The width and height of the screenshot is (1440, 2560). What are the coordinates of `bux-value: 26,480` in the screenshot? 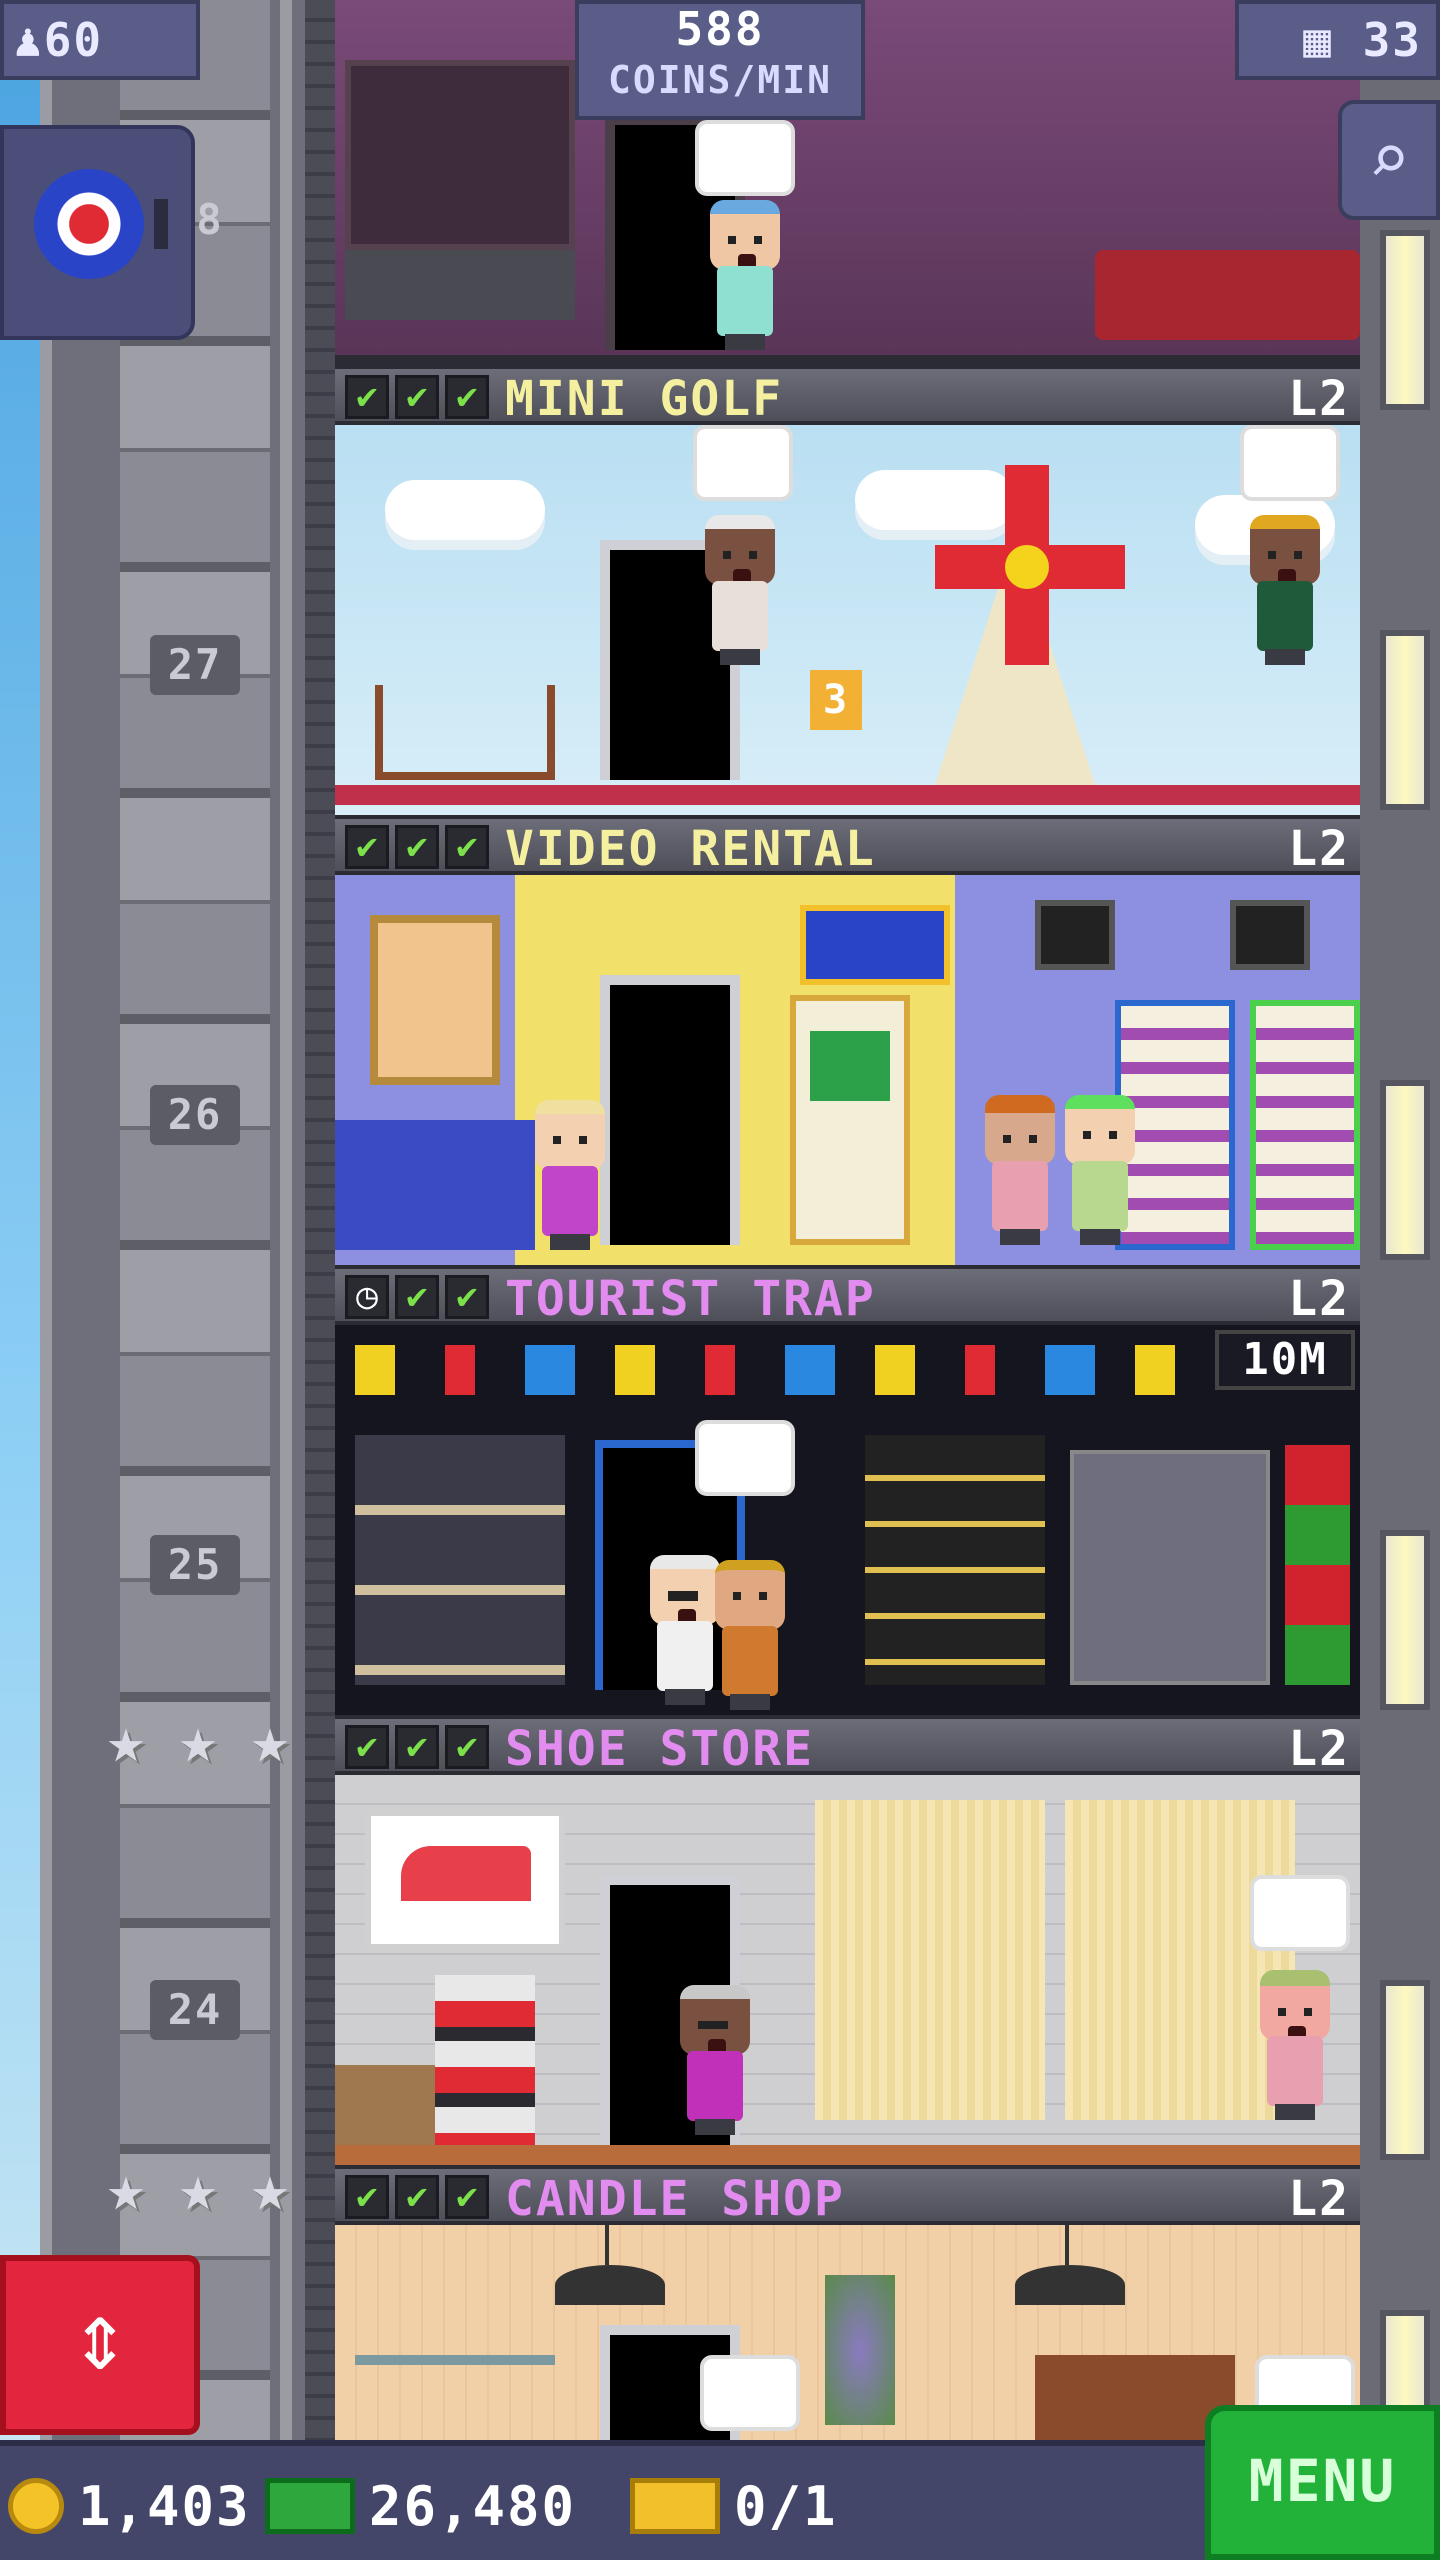 It's located at (473, 2506).